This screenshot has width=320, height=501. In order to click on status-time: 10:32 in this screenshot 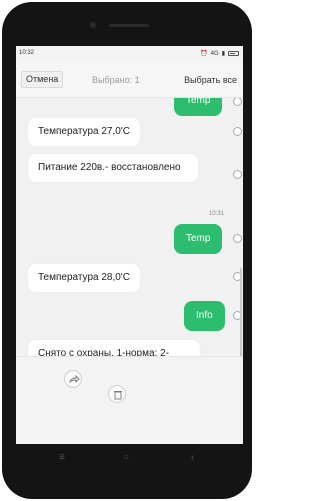, I will do `click(27, 53)`.